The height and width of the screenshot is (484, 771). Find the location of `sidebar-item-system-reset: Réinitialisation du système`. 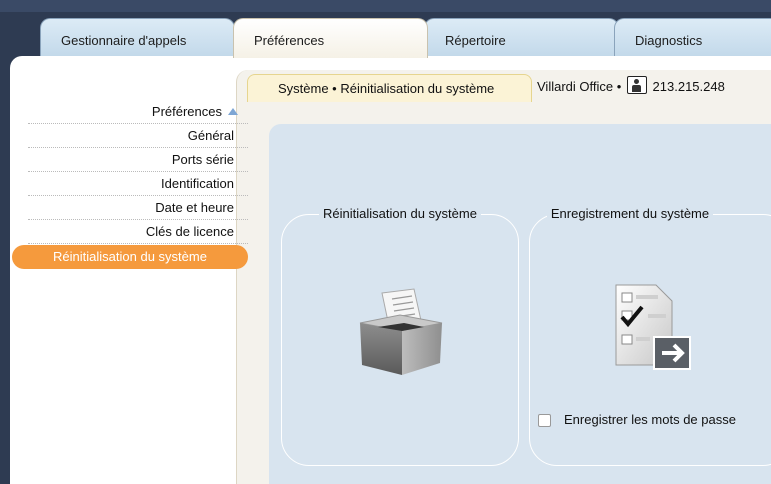

sidebar-item-system-reset: Réinitialisation du système is located at coordinates (130, 257).